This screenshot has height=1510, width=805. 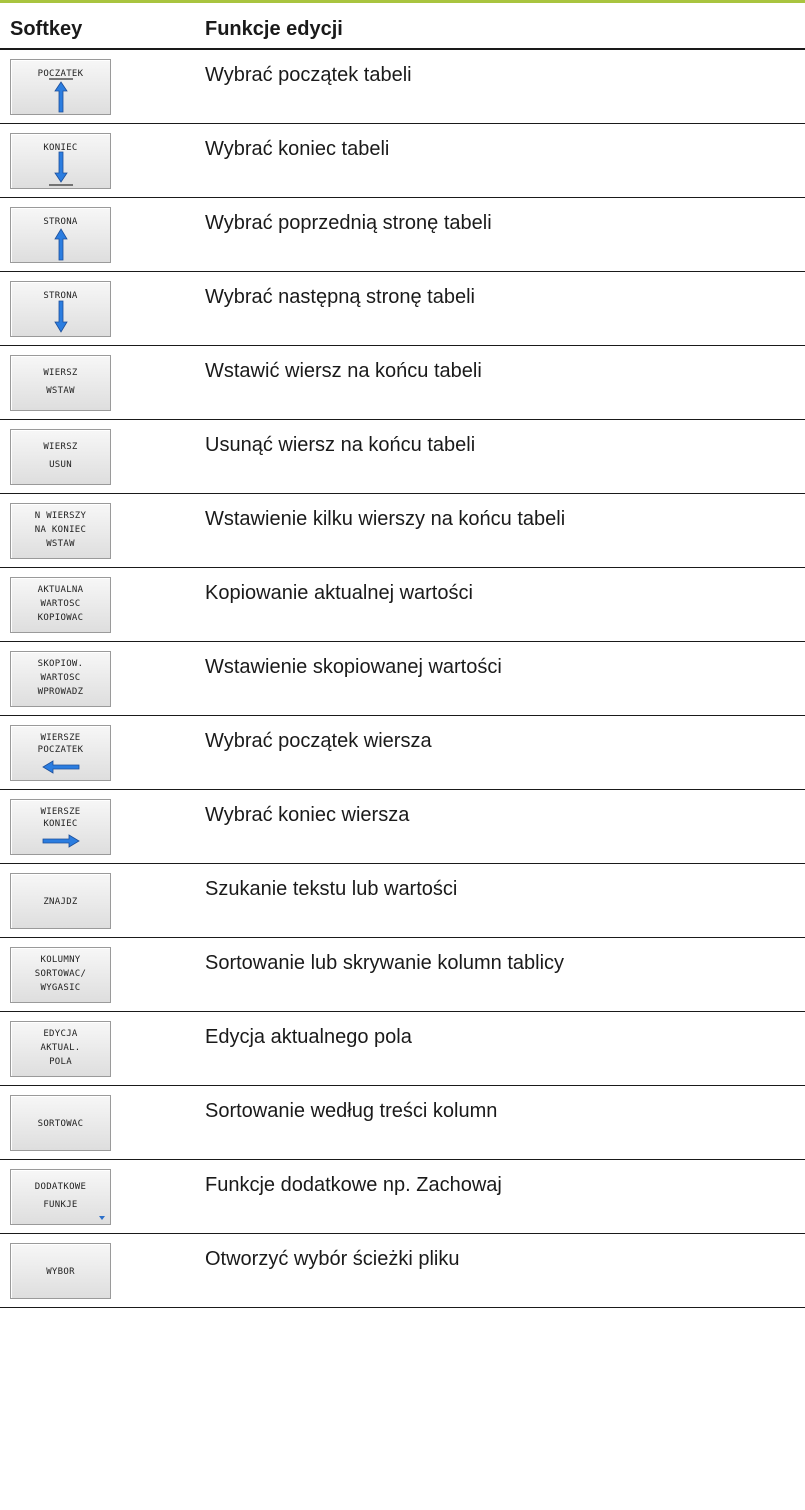 What do you see at coordinates (60, 750) in the screenshot?
I see `softkey-label-line: POCZATEK` at bounding box center [60, 750].